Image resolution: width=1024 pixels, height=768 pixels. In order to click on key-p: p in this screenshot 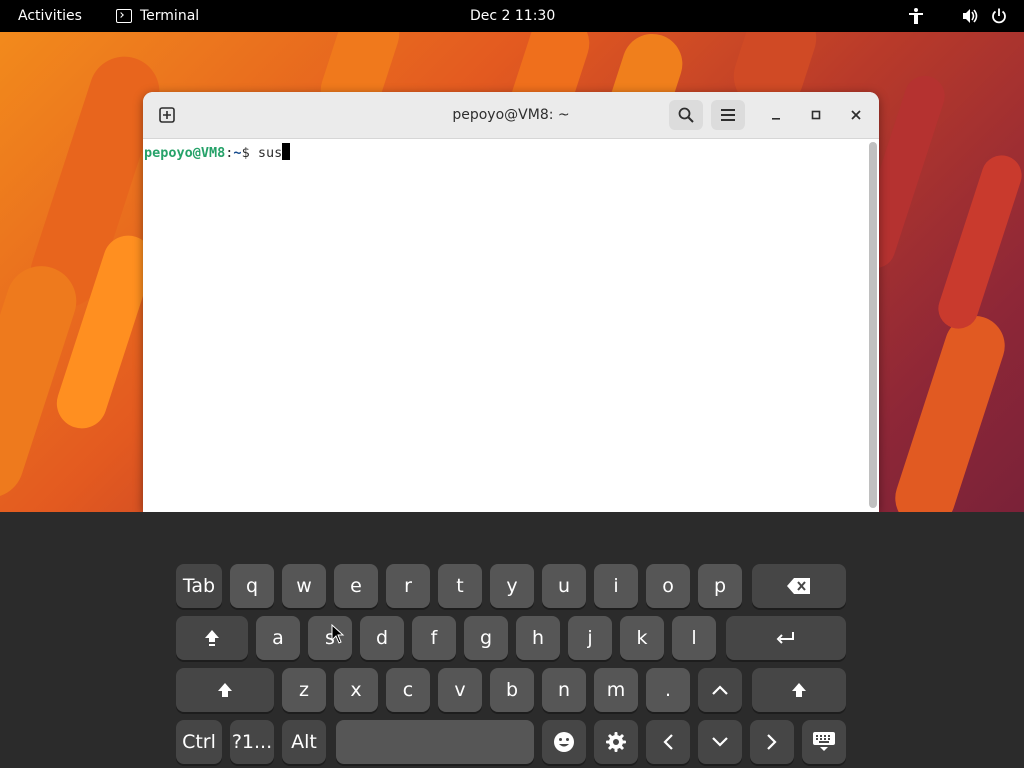, I will do `click(720, 586)`.